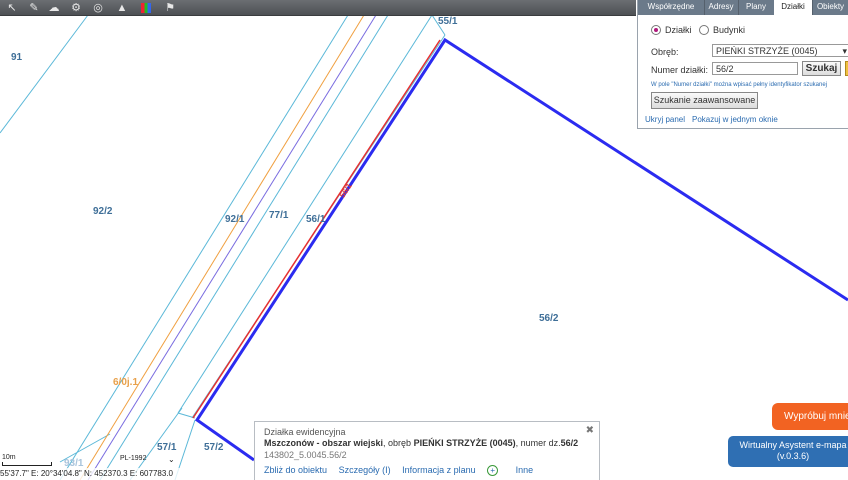 The width and height of the screenshot is (848, 480). I want to click on popup-precinct-prefix: , obręb, so click(398, 443).